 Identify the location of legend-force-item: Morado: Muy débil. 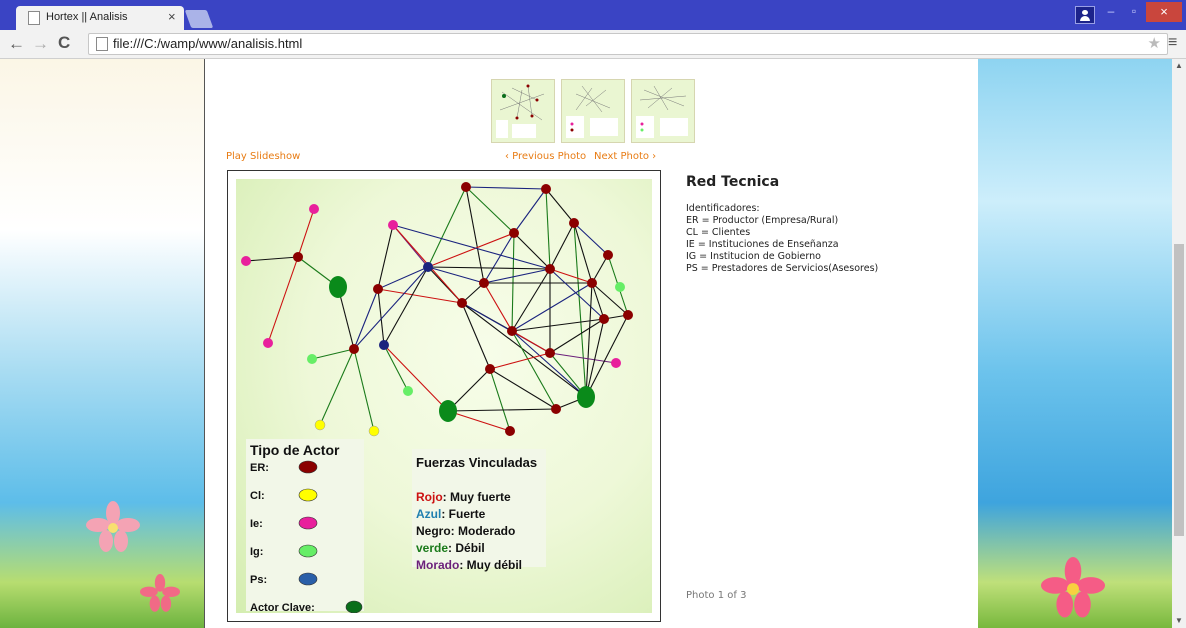
(469, 565).